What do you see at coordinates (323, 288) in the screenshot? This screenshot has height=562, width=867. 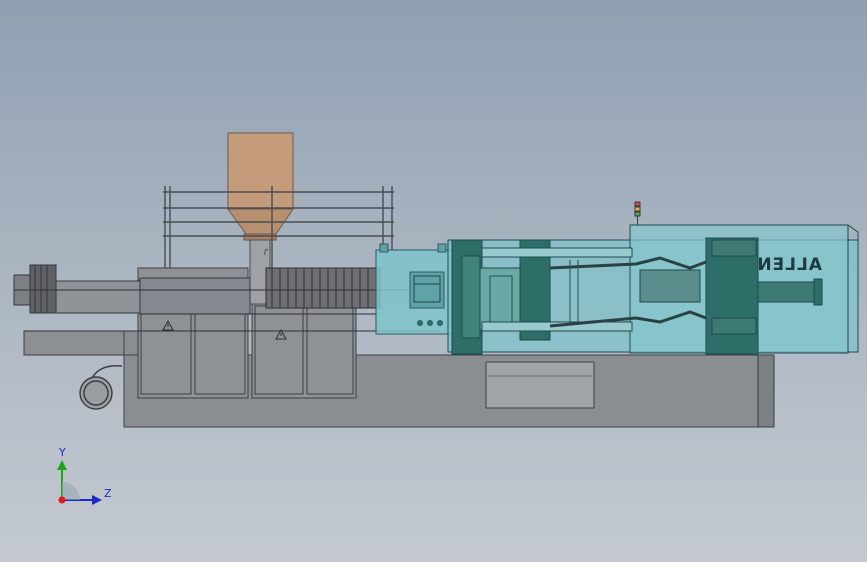 I see `barrel-heater` at bounding box center [323, 288].